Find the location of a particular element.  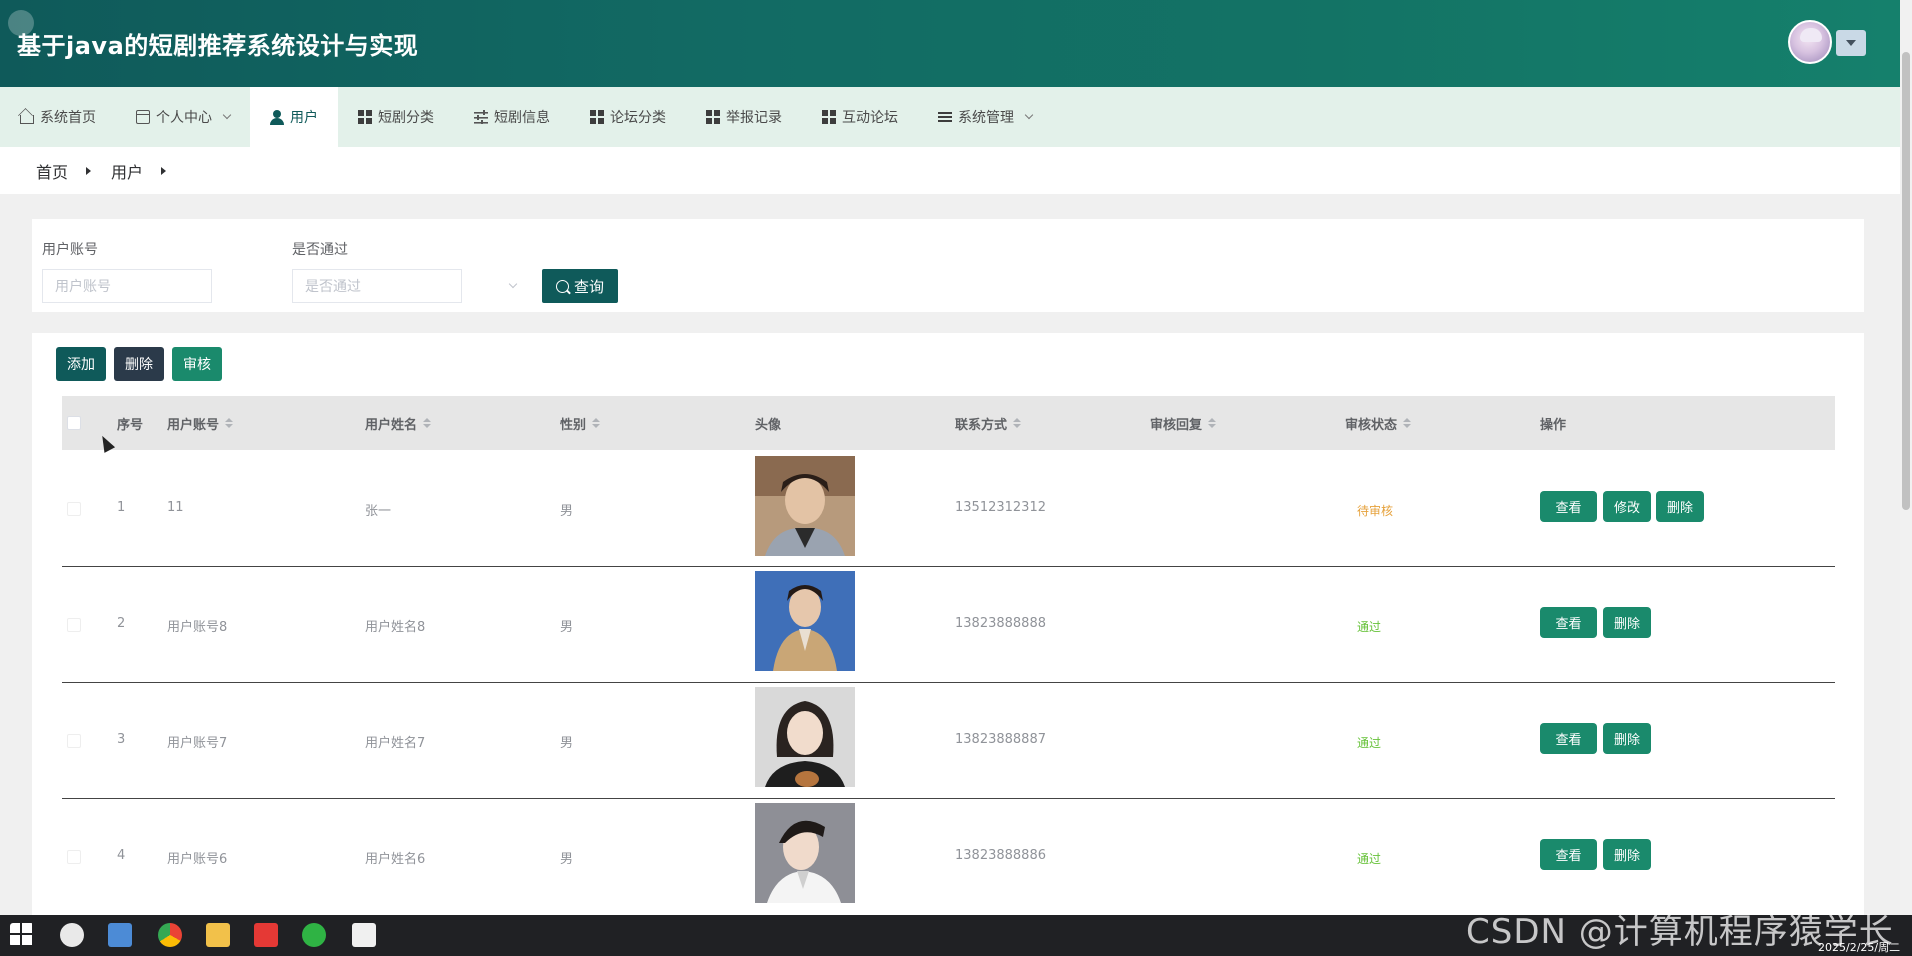

nav-item-reports: 举报记录 is located at coordinates (744, 117).